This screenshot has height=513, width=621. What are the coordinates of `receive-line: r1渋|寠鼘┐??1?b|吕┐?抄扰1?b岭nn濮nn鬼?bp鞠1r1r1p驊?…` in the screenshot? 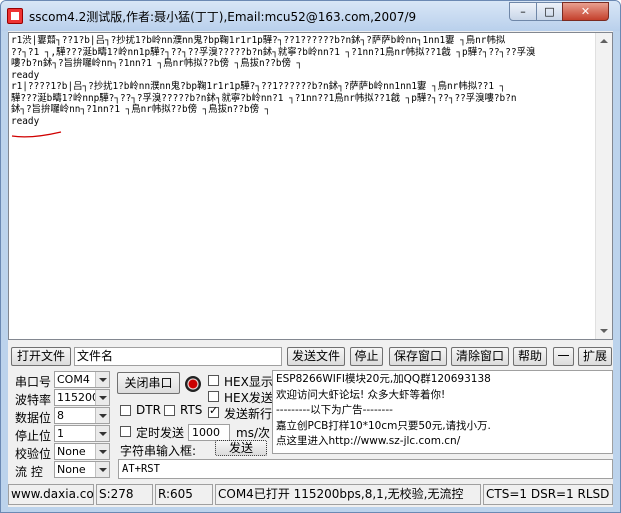 It's located at (258, 40).